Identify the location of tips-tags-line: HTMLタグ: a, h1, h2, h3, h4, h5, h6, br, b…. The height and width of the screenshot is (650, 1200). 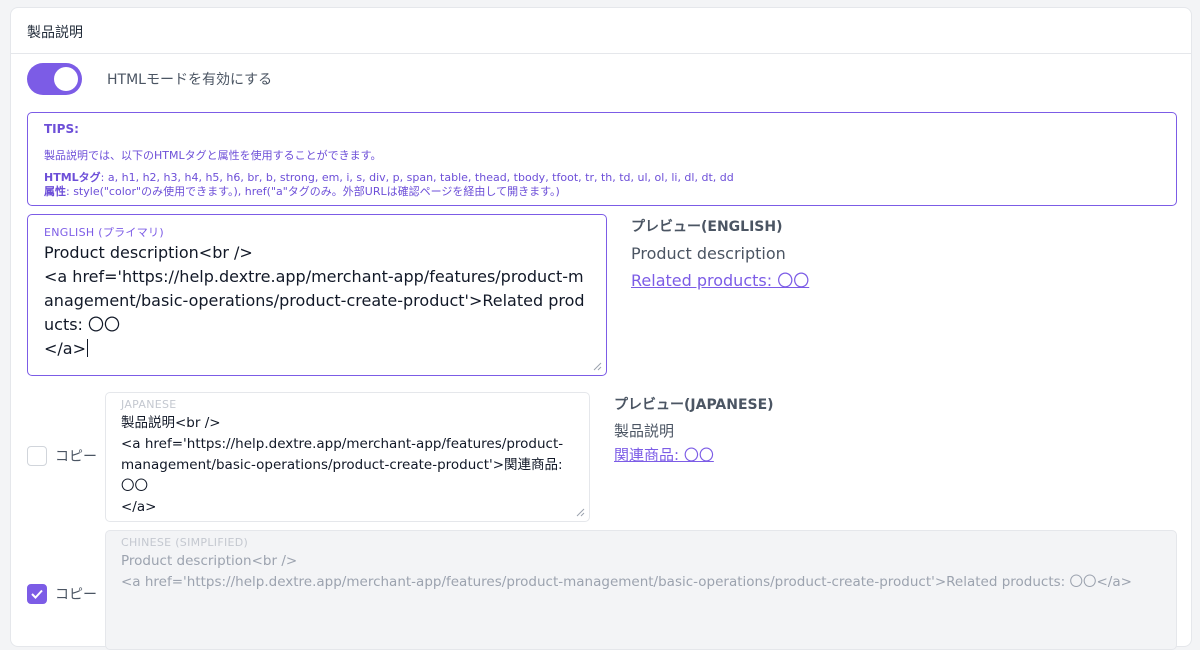
(602, 178).